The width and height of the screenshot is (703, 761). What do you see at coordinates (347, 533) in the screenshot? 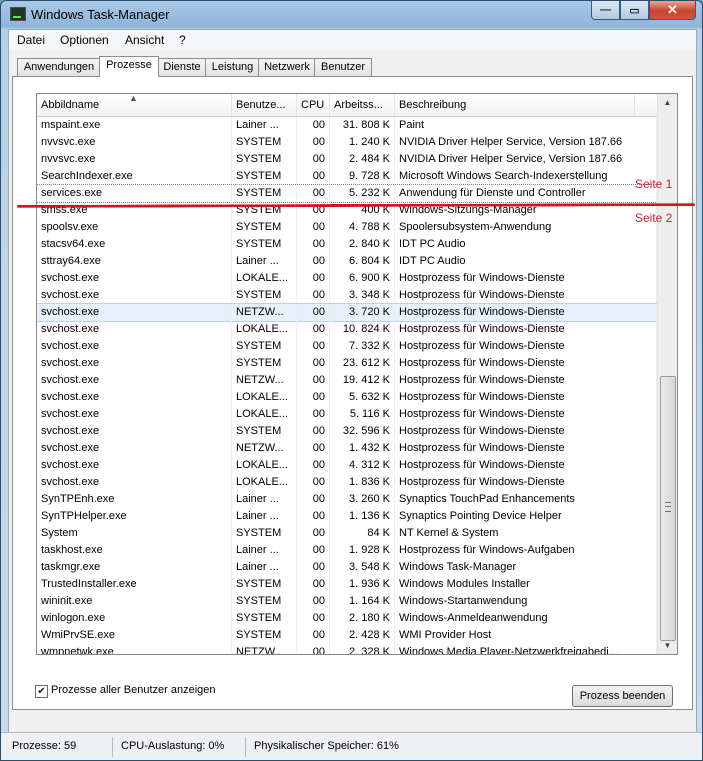
I see `process-row: System SYSTEM 00 84 K NT Kernel & System` at bounding box center [347, 533].